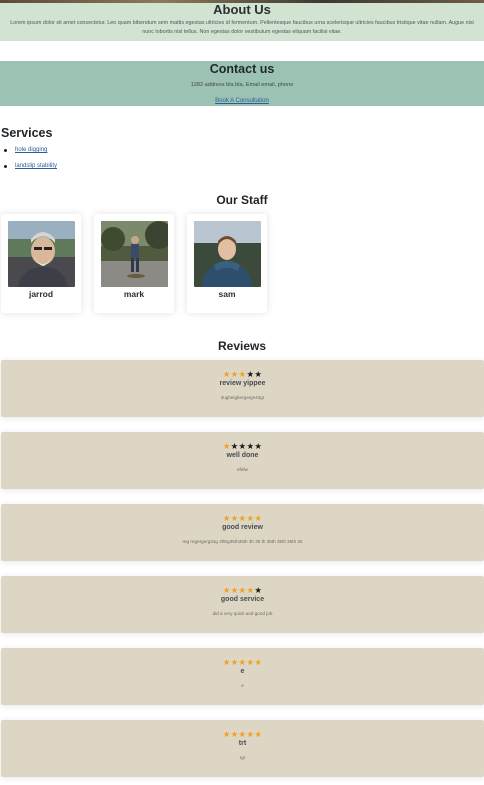  Describe the element at coordinates (242, 685) in the screenshot. I see `review-text: e` at that location.